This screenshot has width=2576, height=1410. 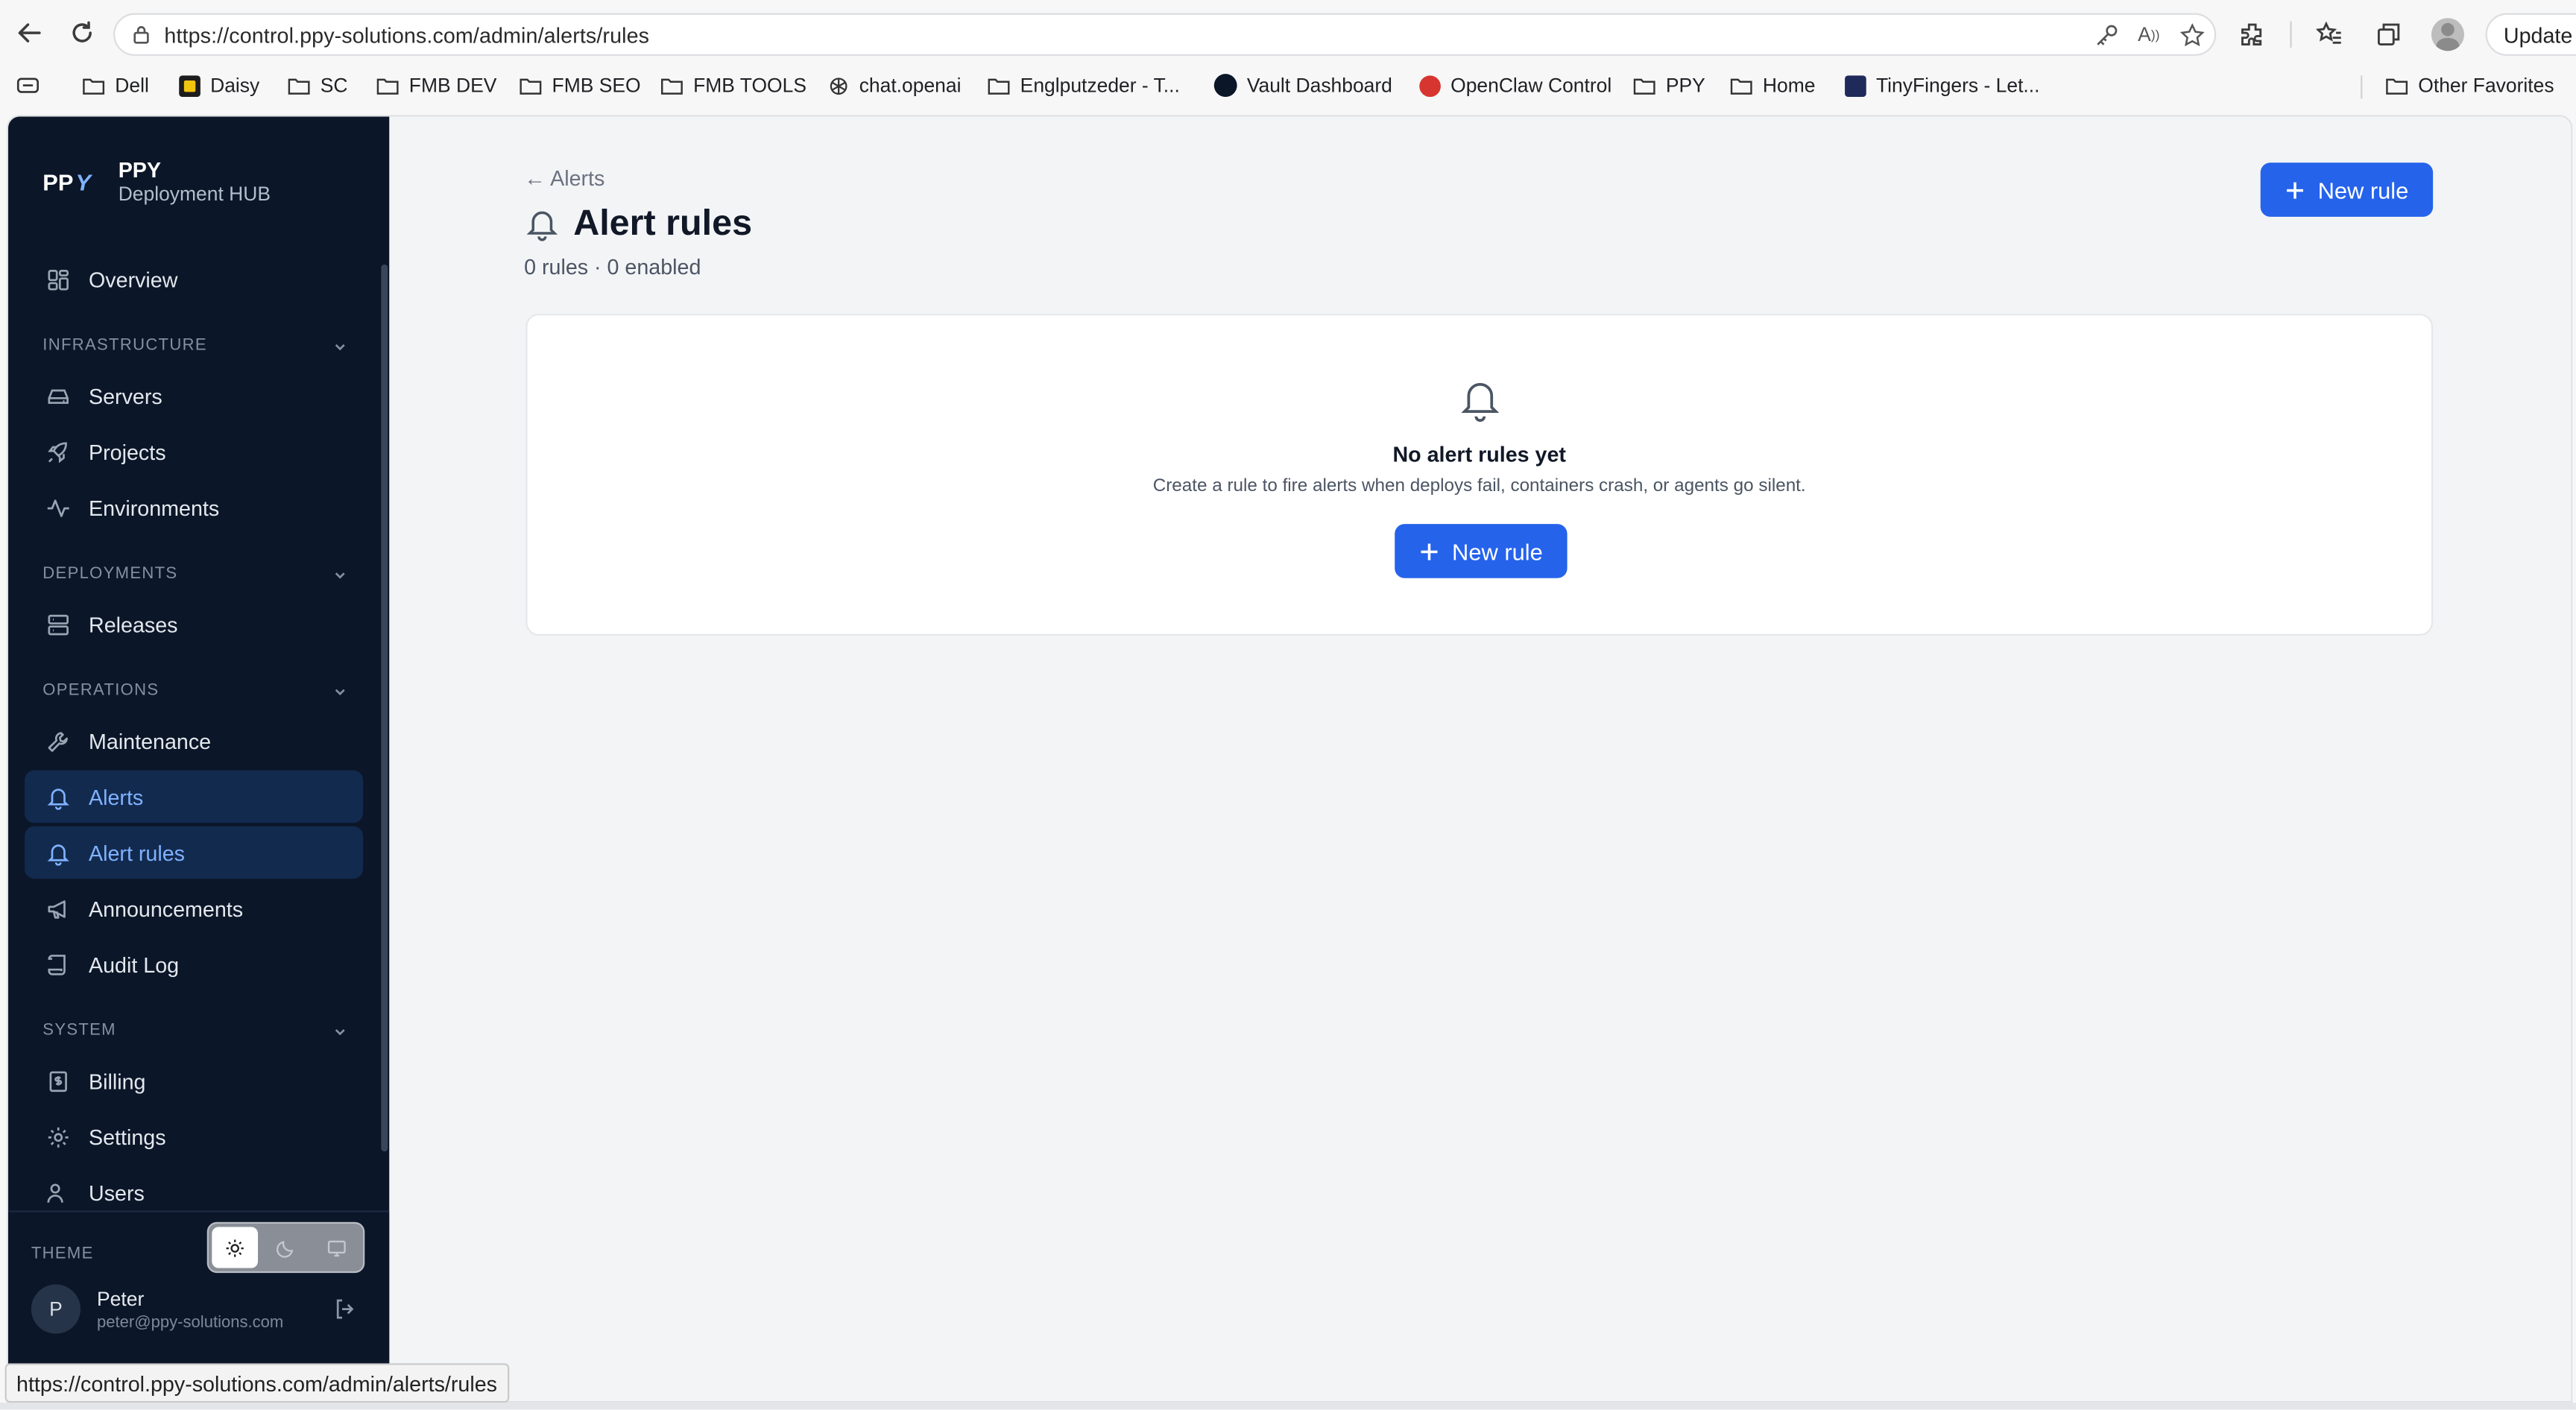 I want to click on bookmark-item: FMB TOOLS, so click(x=733, y=85).